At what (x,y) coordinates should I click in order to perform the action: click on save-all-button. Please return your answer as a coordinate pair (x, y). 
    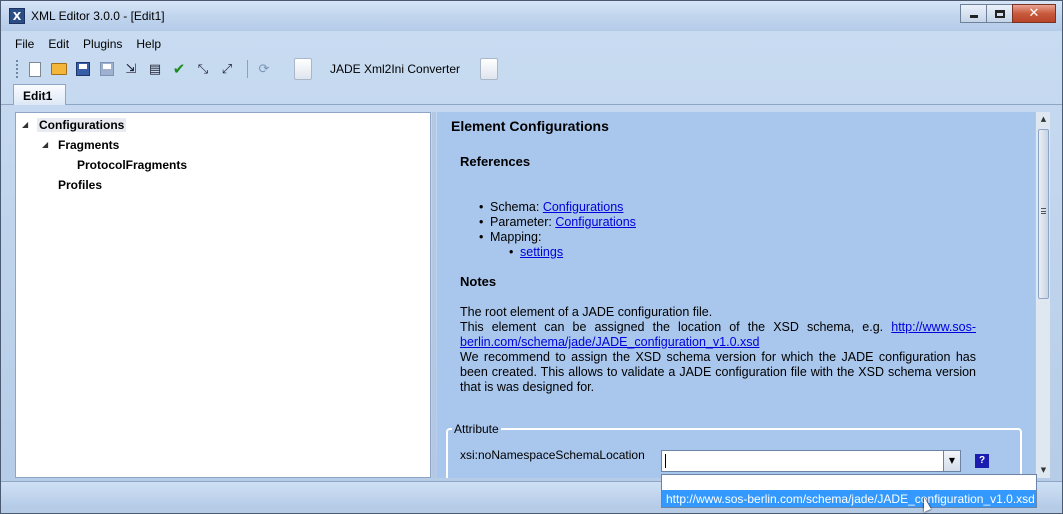
    Looking at the image, I should click on (107, 69).